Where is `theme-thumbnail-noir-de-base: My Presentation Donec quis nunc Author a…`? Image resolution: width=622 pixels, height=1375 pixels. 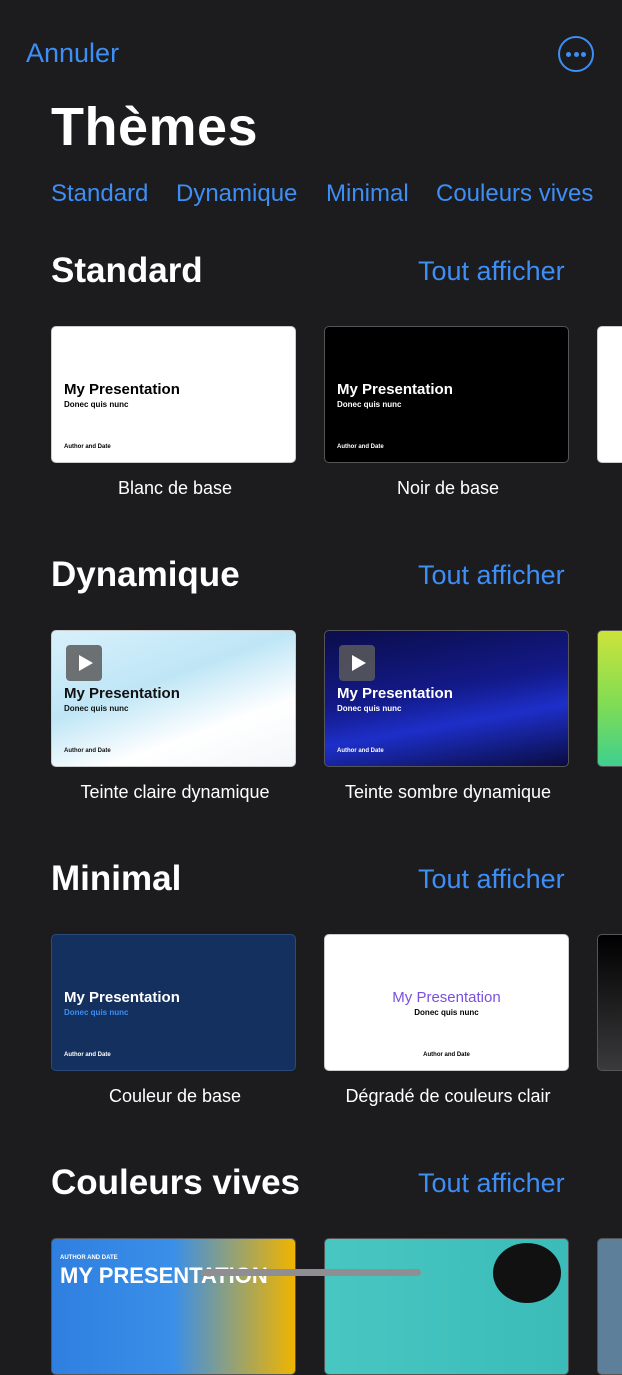
theme-thumbnail-noir-de-base: My Presentation Donec quis nunc Author a… is located at coordinates (446, 394).